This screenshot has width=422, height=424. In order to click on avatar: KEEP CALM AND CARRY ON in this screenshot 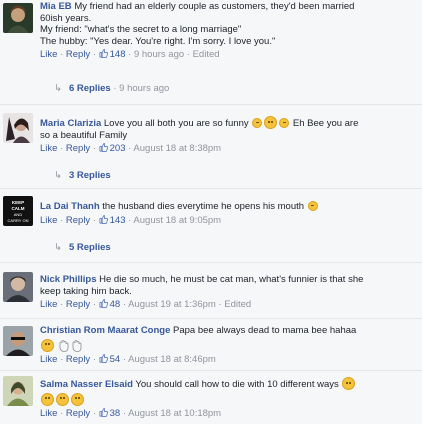, I will do `click(18, 211)`.